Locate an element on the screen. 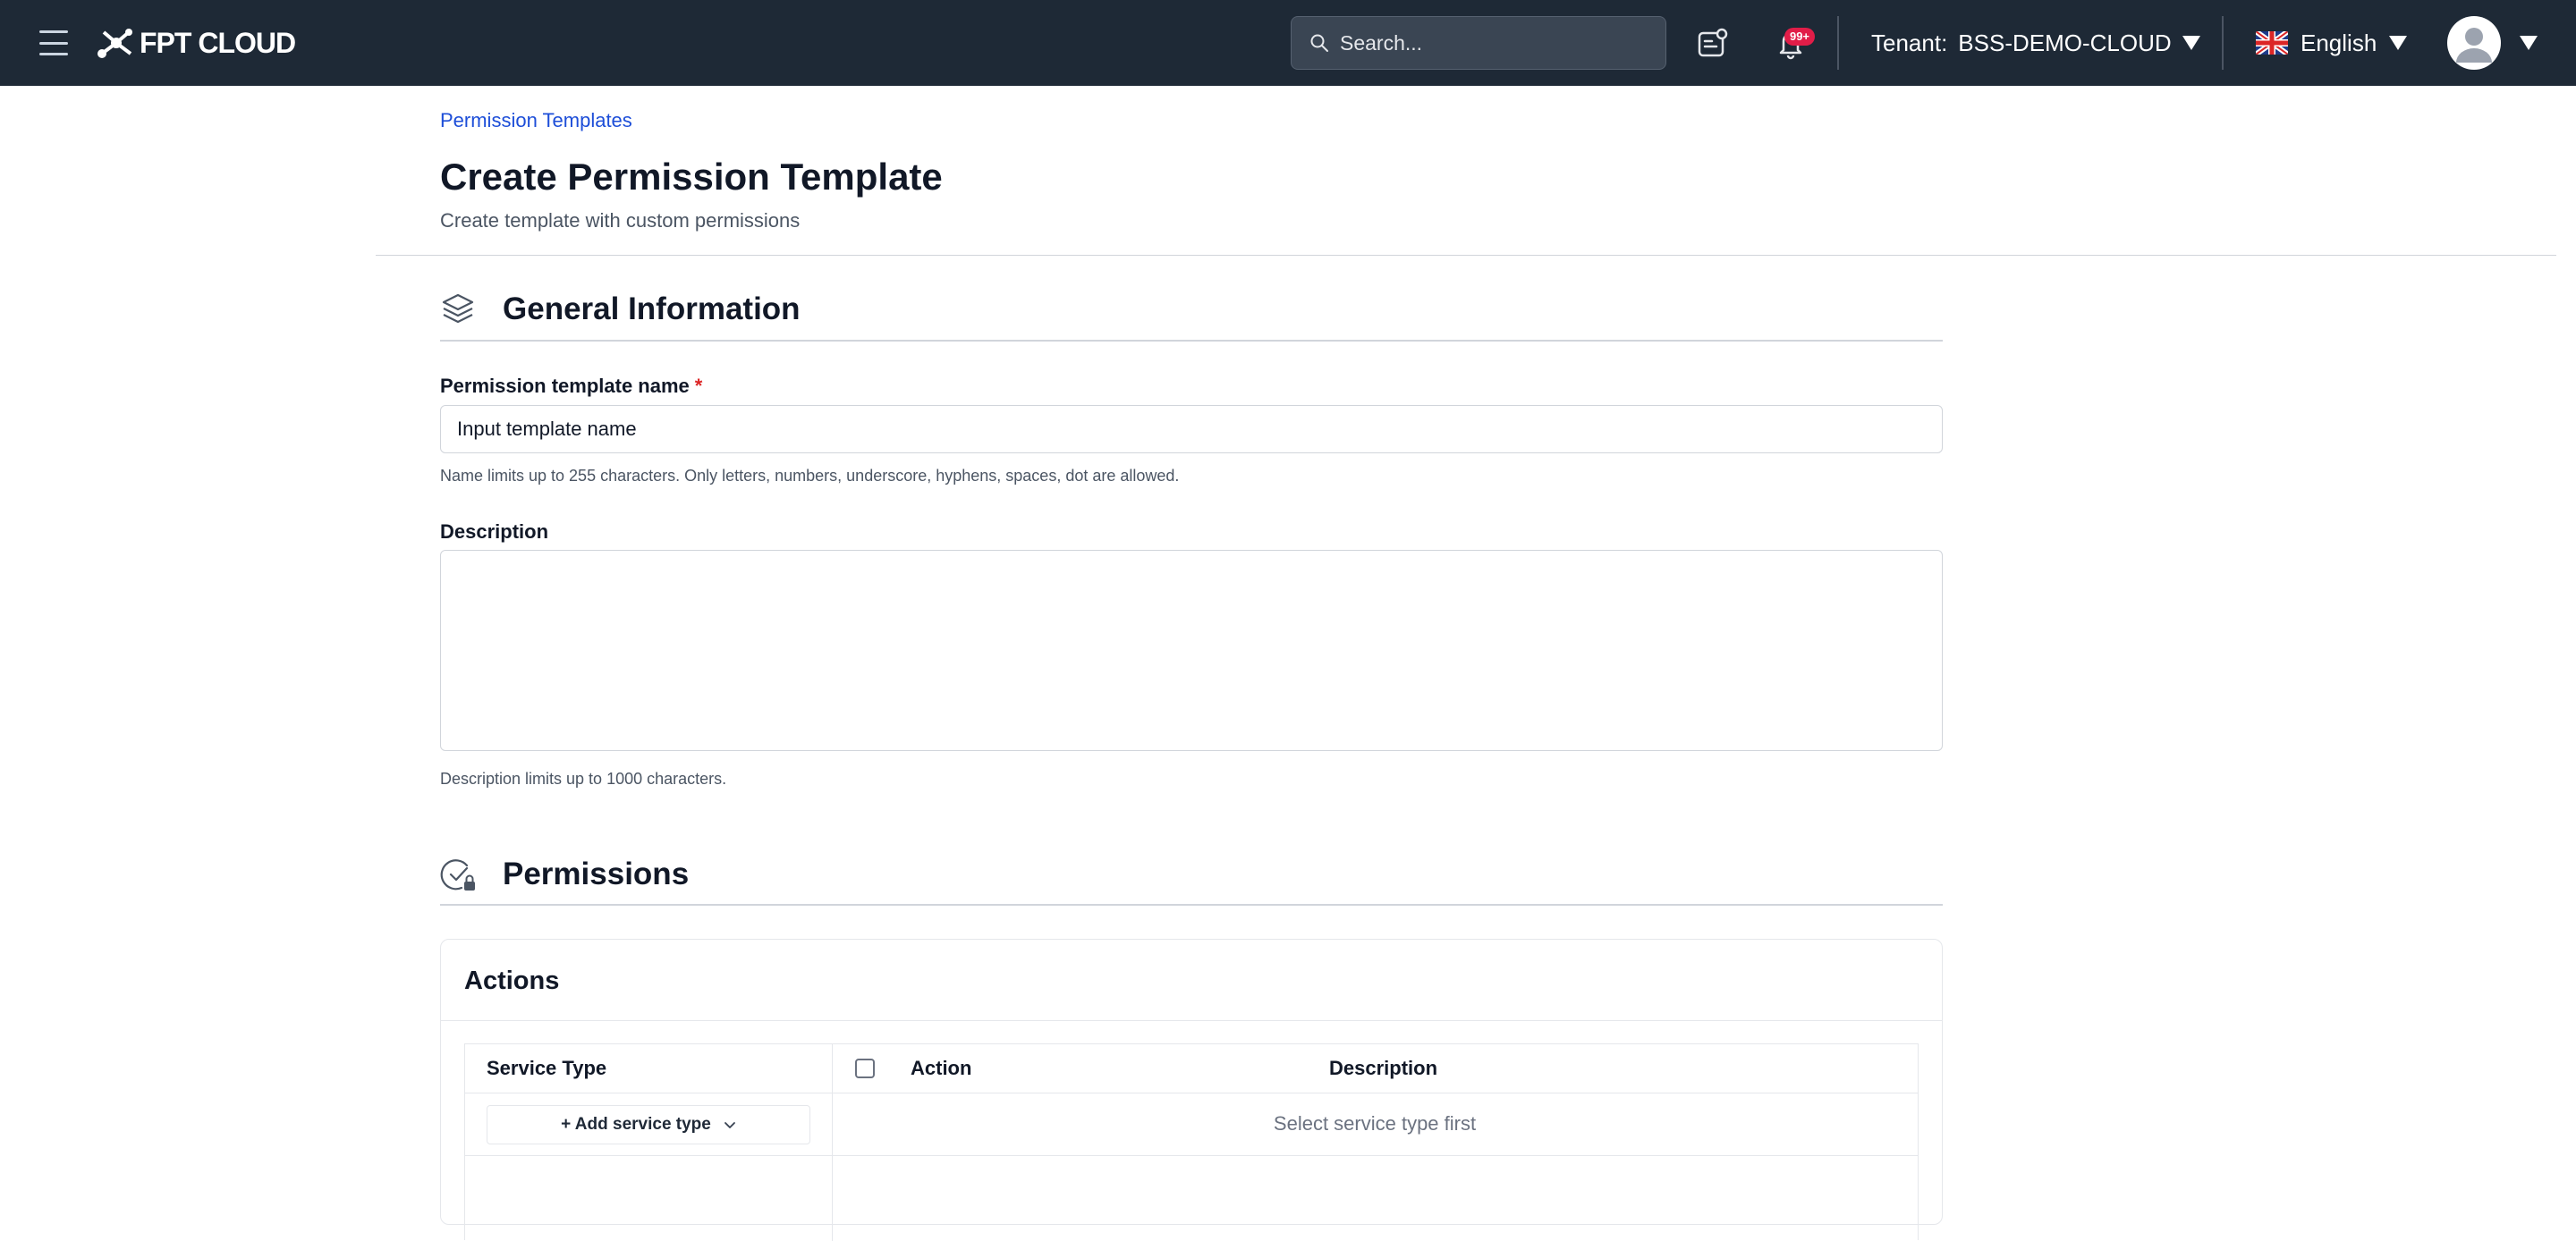 This screenshot has height=1241, width=2576. template-name-input is located at coordinates (1191, 429).